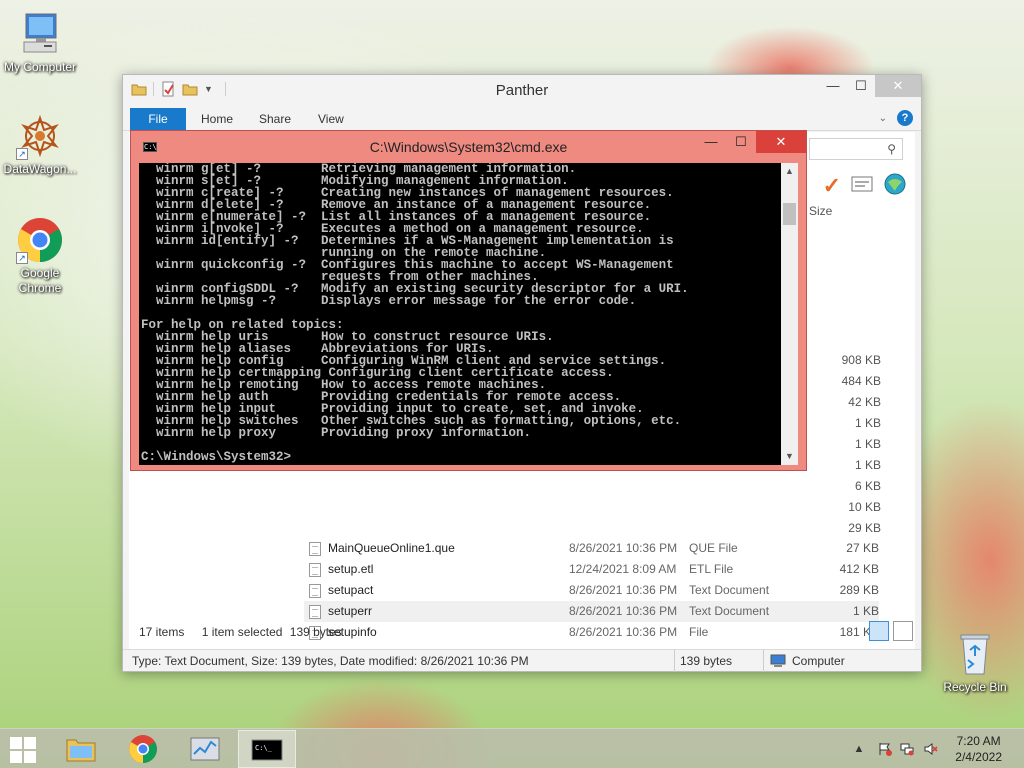  What do you see at coordinates (864, 507) in the screenshot?
I see `size-cell: 10 KB` at bounding box center [864, 507].